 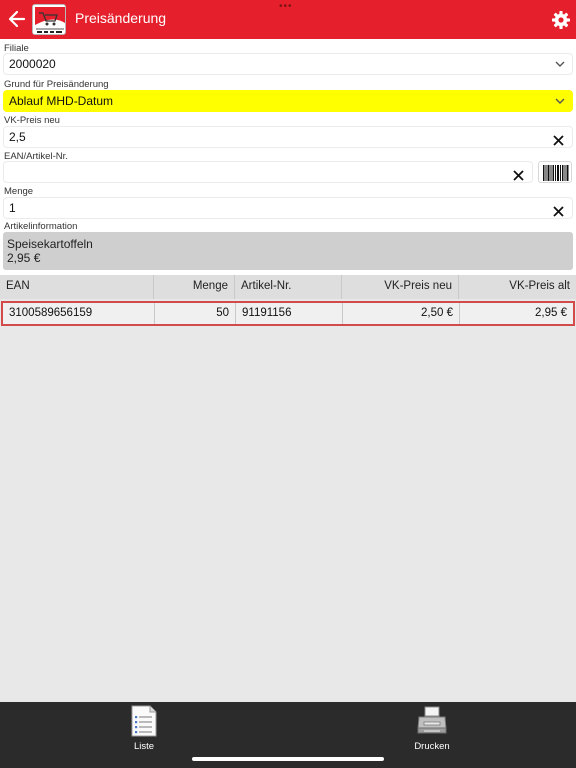 I want to click on app-logo, so click(x=49, y=19).